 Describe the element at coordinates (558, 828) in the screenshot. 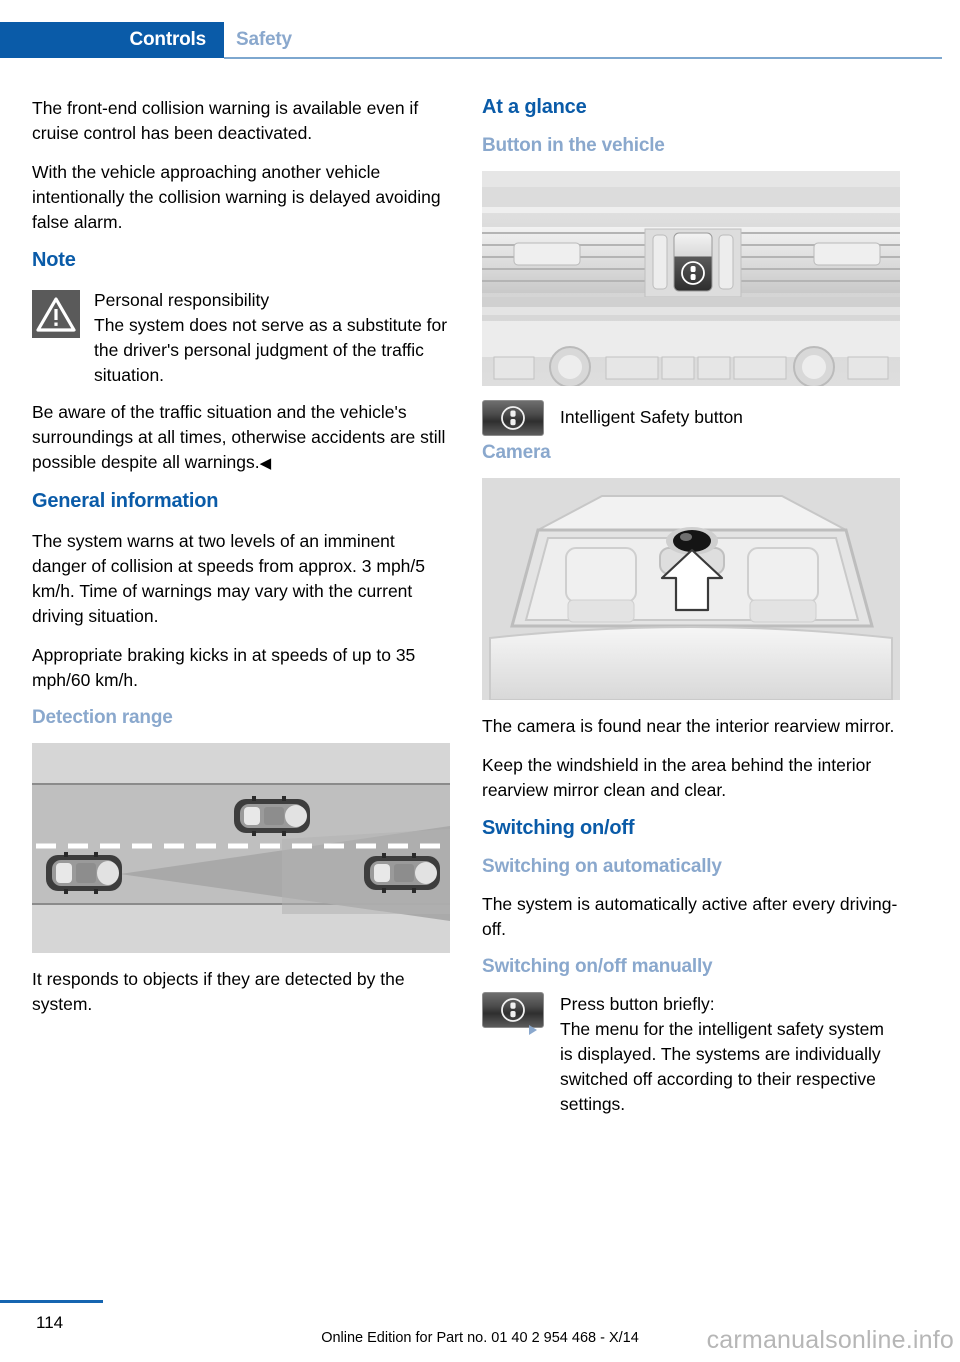

I see `heading-switching-on-off: Switching on/off` at that location.